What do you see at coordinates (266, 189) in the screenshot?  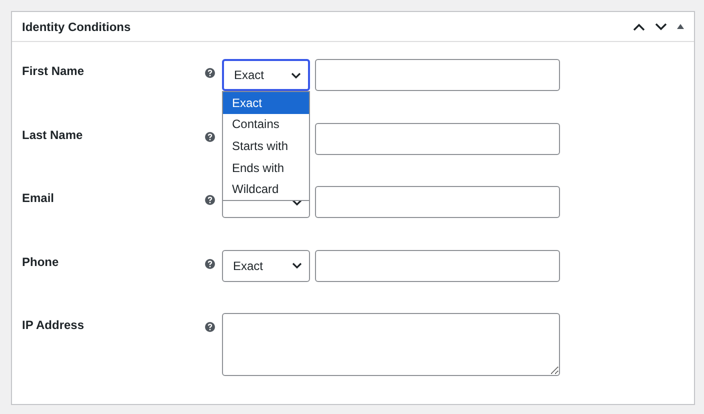 I see `dropdown-option: Wildcard` at bounding box center [266, 189].